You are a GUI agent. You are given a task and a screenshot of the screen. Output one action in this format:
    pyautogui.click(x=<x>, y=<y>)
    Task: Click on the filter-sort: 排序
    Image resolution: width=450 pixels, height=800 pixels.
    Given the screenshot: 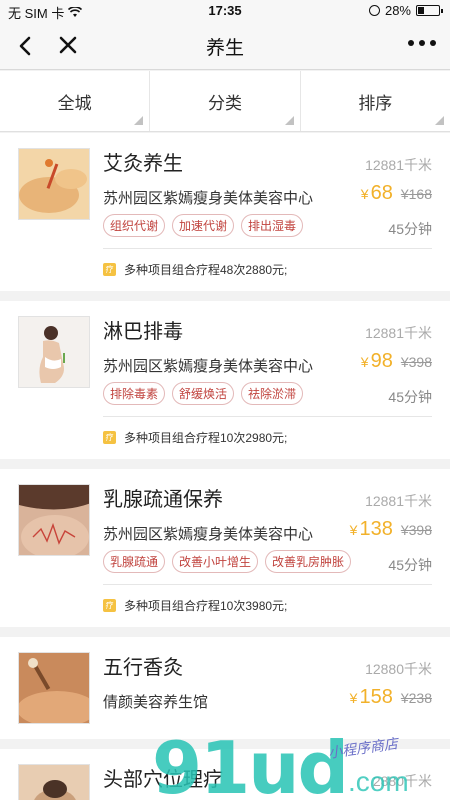 What is the action you would take?
    pyautogui.click(x=375, y=101)
    